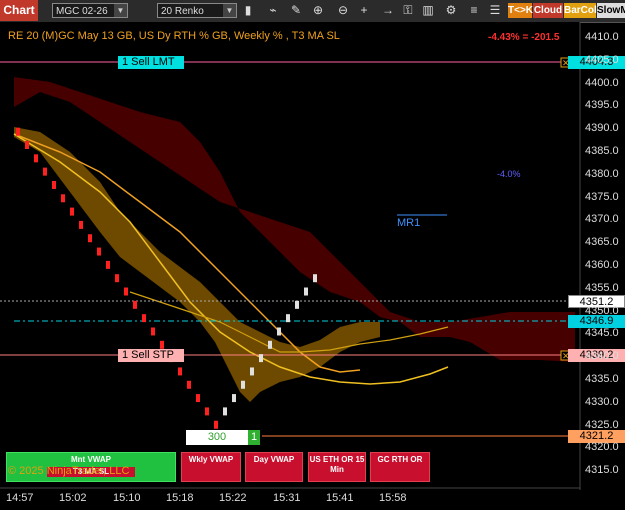 This screenshot has height=510, width=625. Describe the element at coordinates (233, 498) in the screenshot. I see `time-tick-label: 15:22` at that location.